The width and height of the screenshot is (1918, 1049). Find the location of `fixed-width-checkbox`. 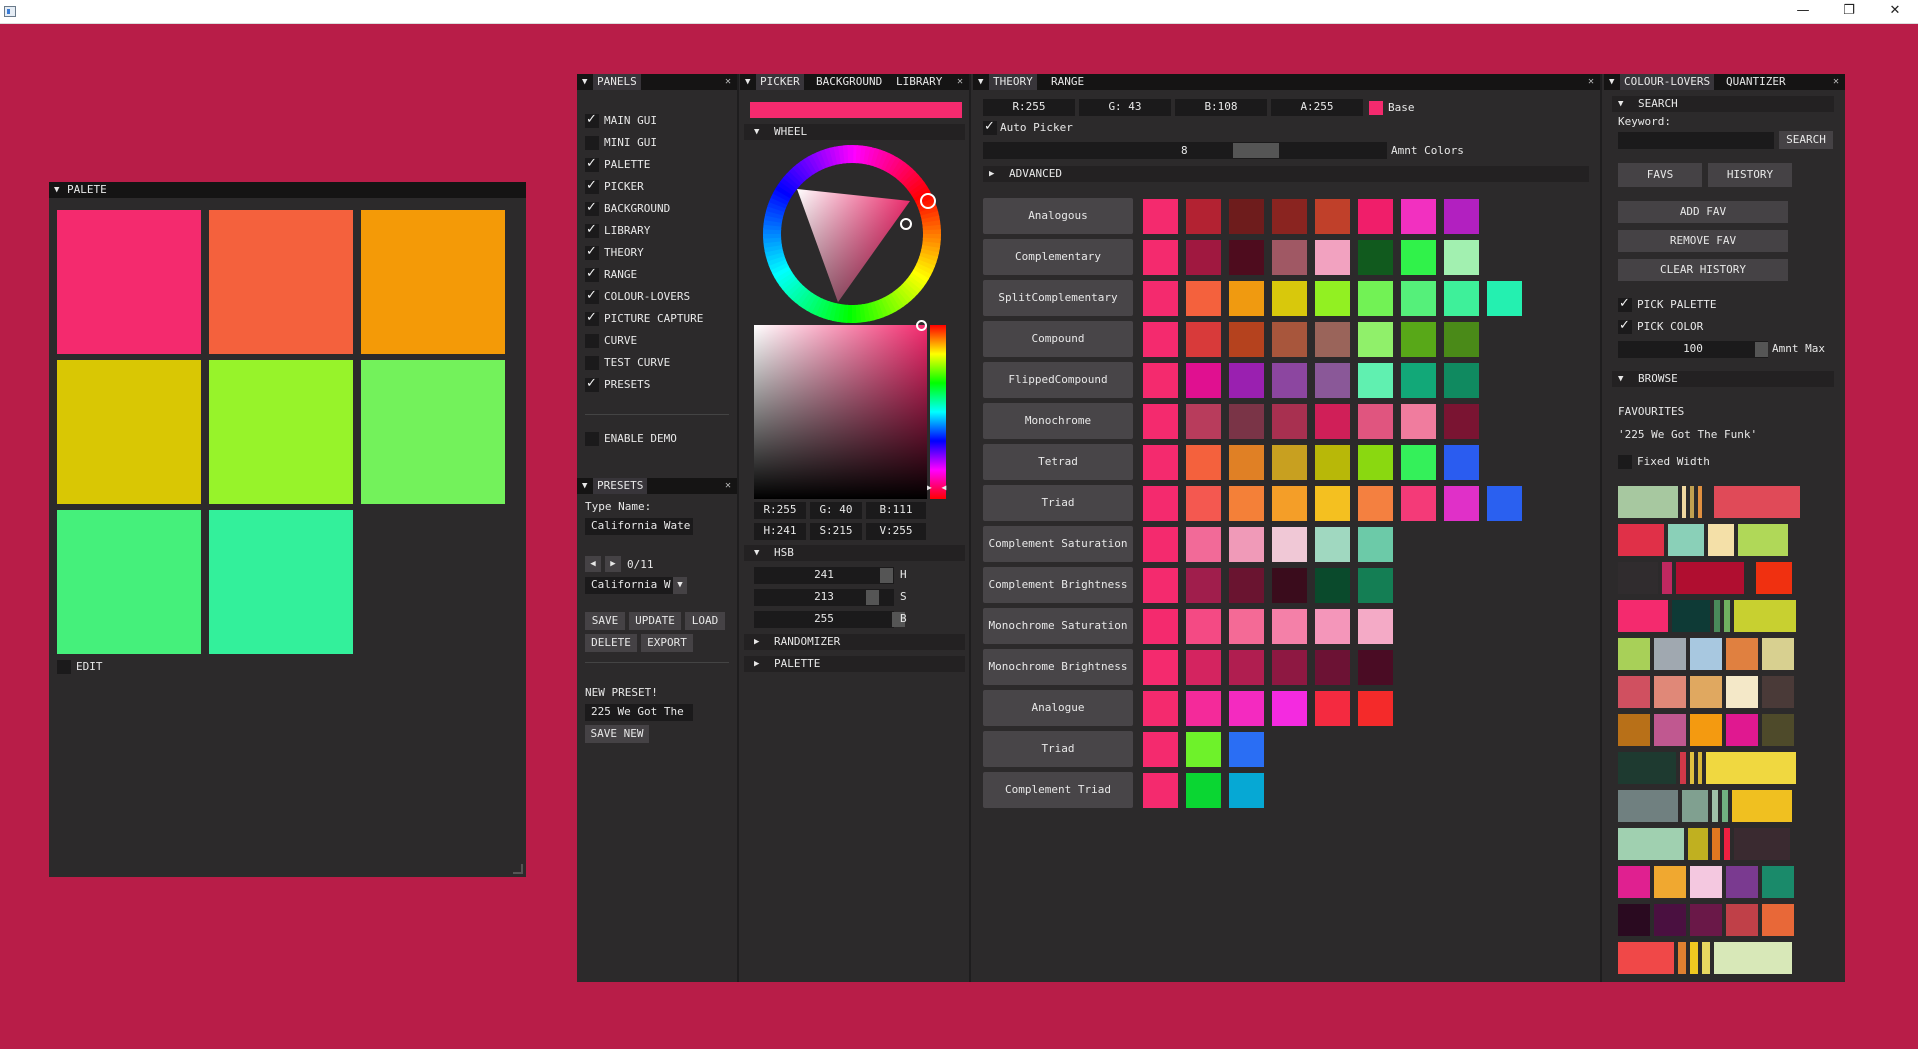

fixed-width-checkbox is located at coordinates (1625, 462).